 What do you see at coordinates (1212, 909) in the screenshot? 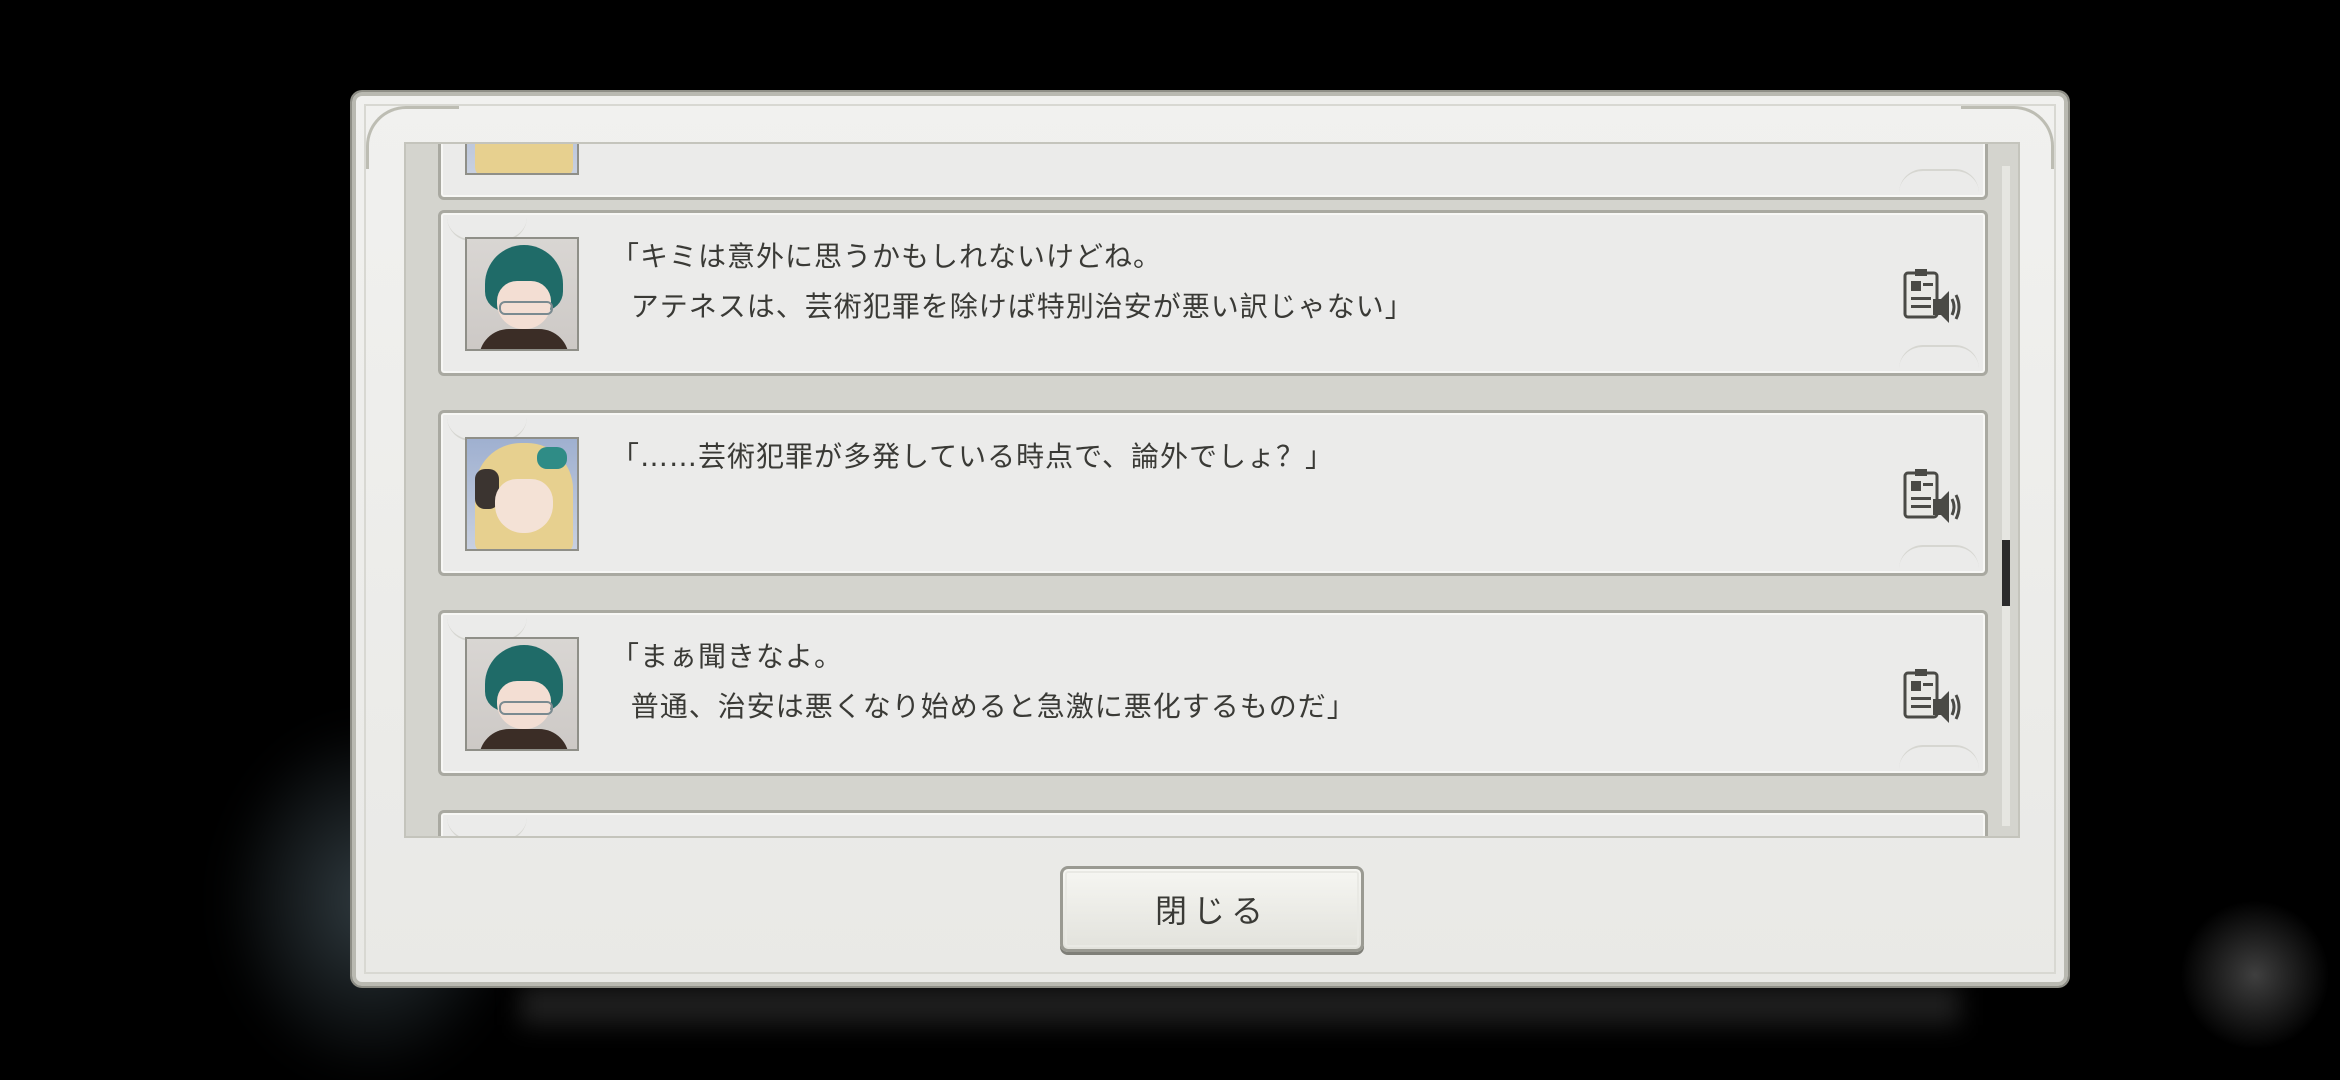
I see `close-button: 閉じる` at bounding box center [1212, 909].